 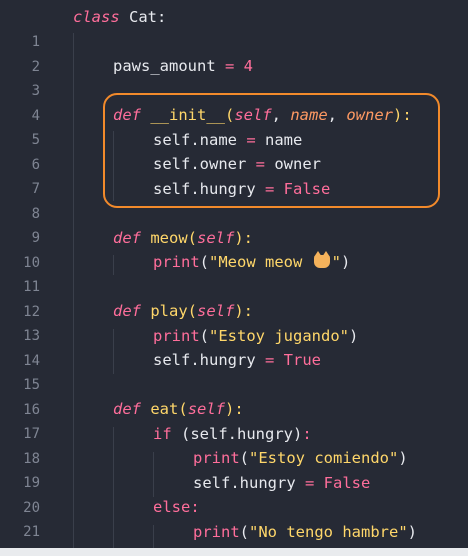 I want to click on code-line: 20 self.hungry = False, so click(x=234, y=493).